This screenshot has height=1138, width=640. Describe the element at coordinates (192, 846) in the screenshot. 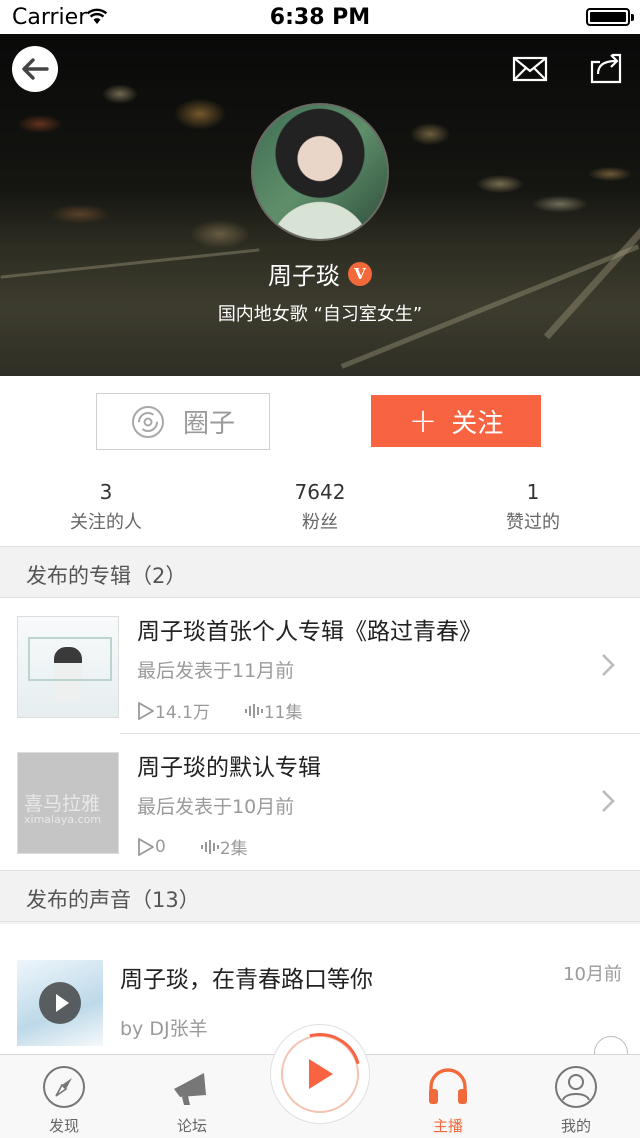

I see `album-meta: 0 2集` at that location.